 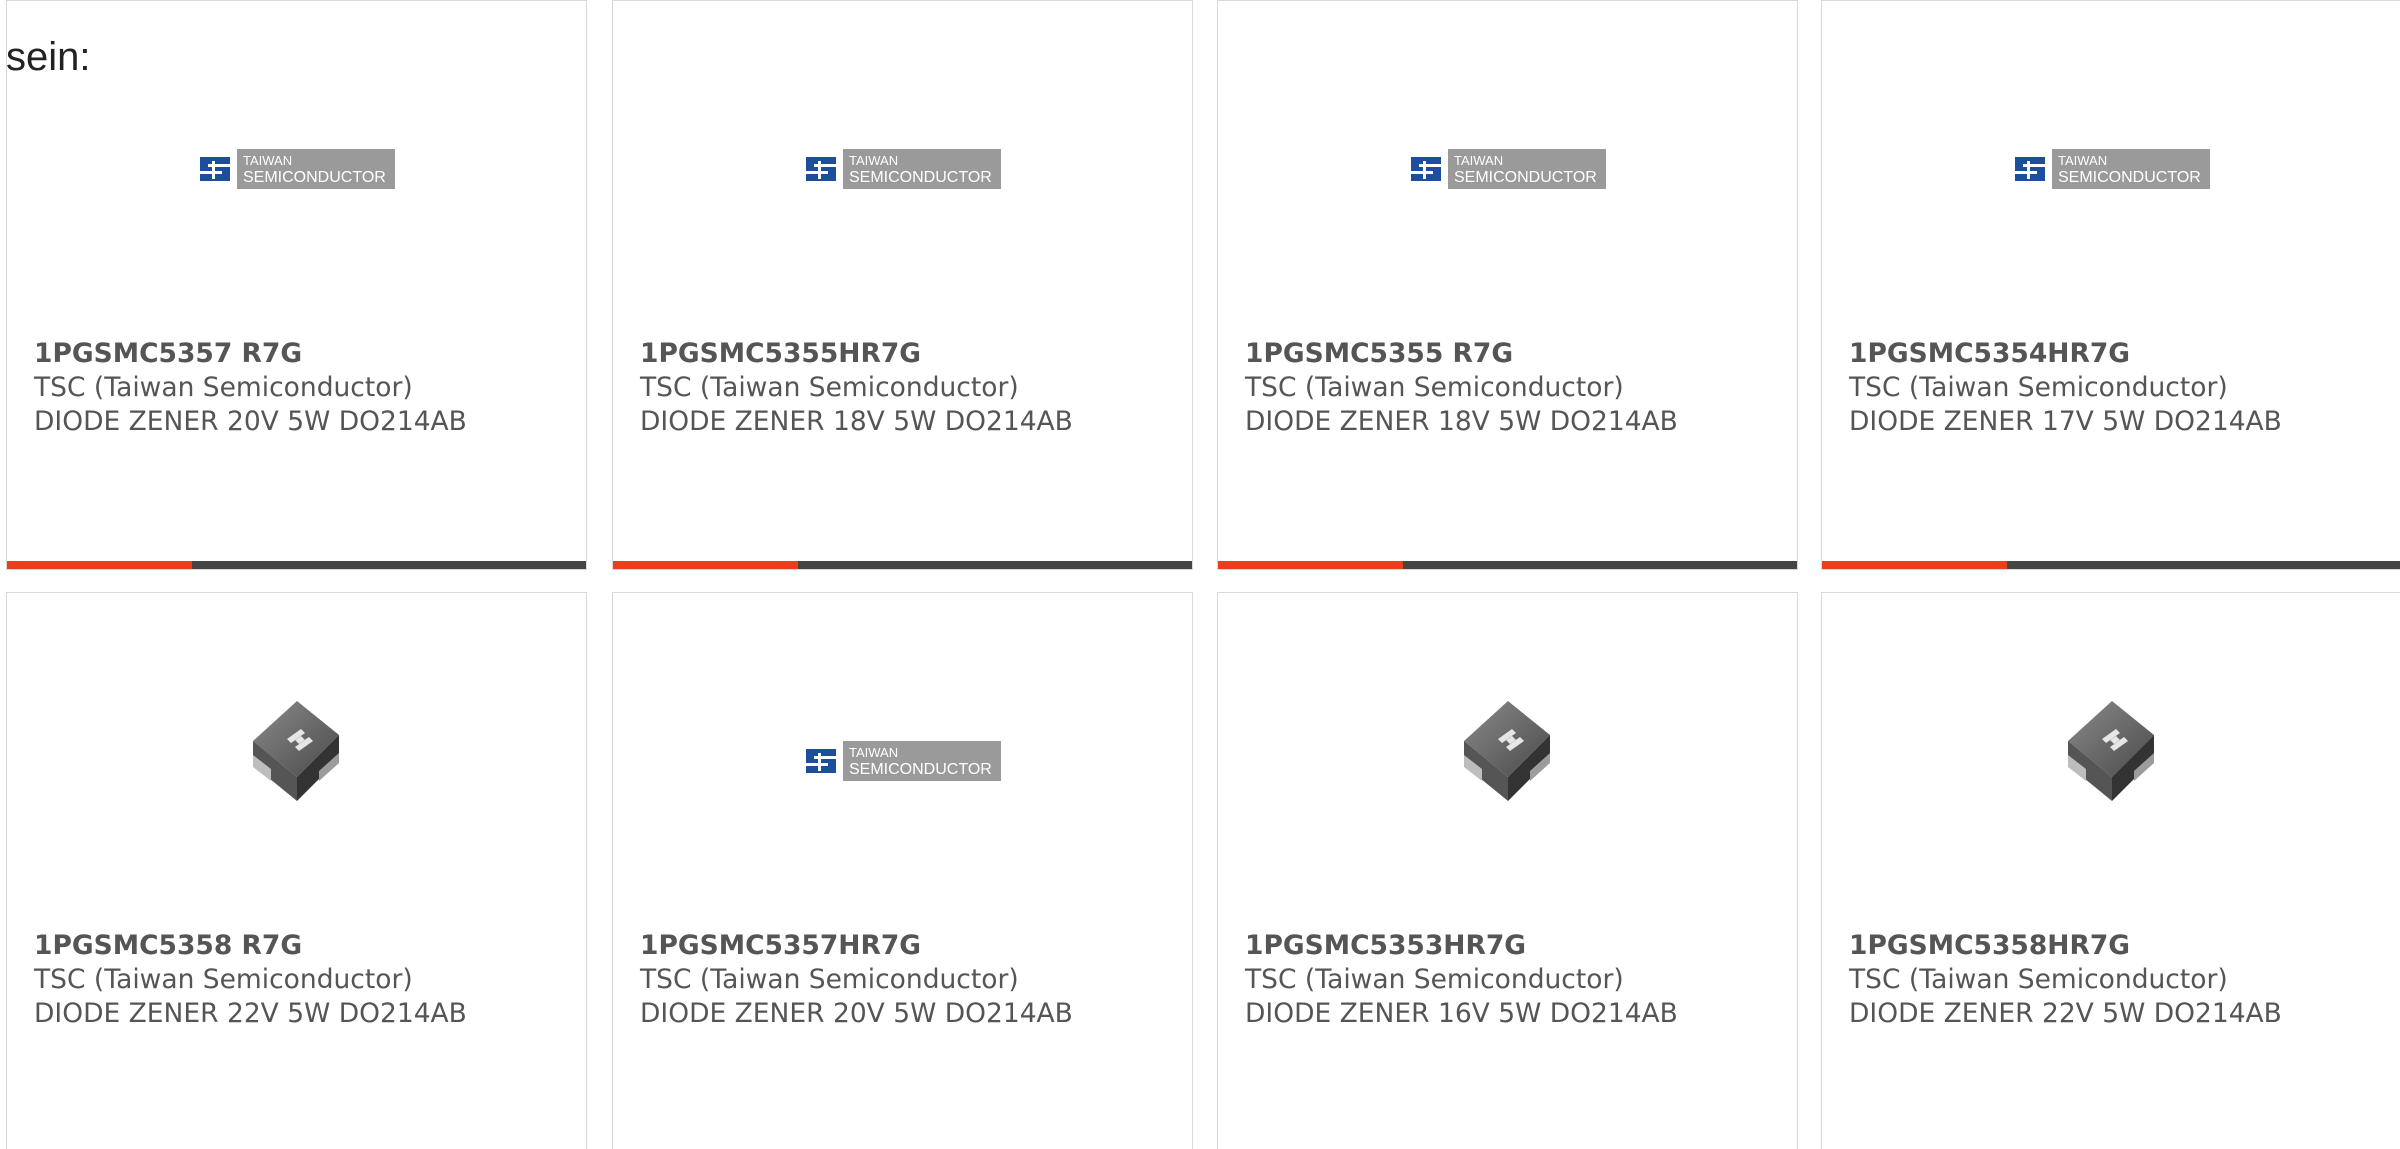 I want to click on intro-text: sein:, so click(x=48, y=57).